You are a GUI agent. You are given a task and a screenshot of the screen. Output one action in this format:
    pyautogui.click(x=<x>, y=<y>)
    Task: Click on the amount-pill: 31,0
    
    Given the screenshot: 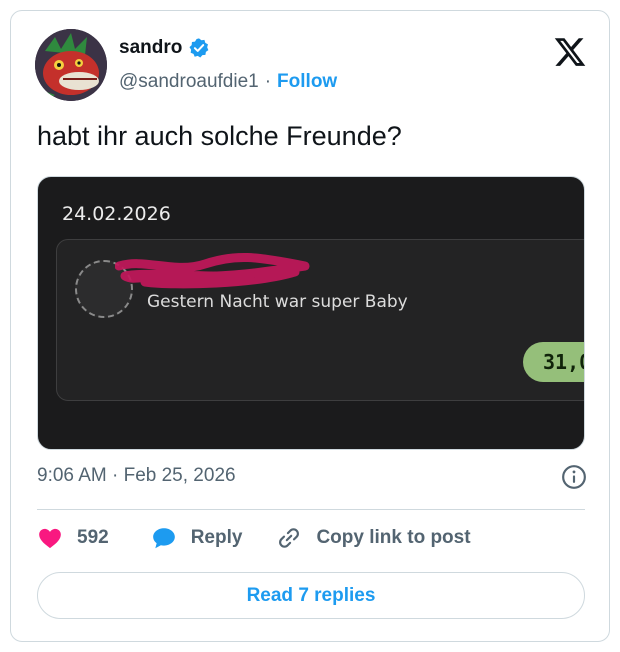 What is the action you would take?
    pyautogui.click(x=553, y=362)
    